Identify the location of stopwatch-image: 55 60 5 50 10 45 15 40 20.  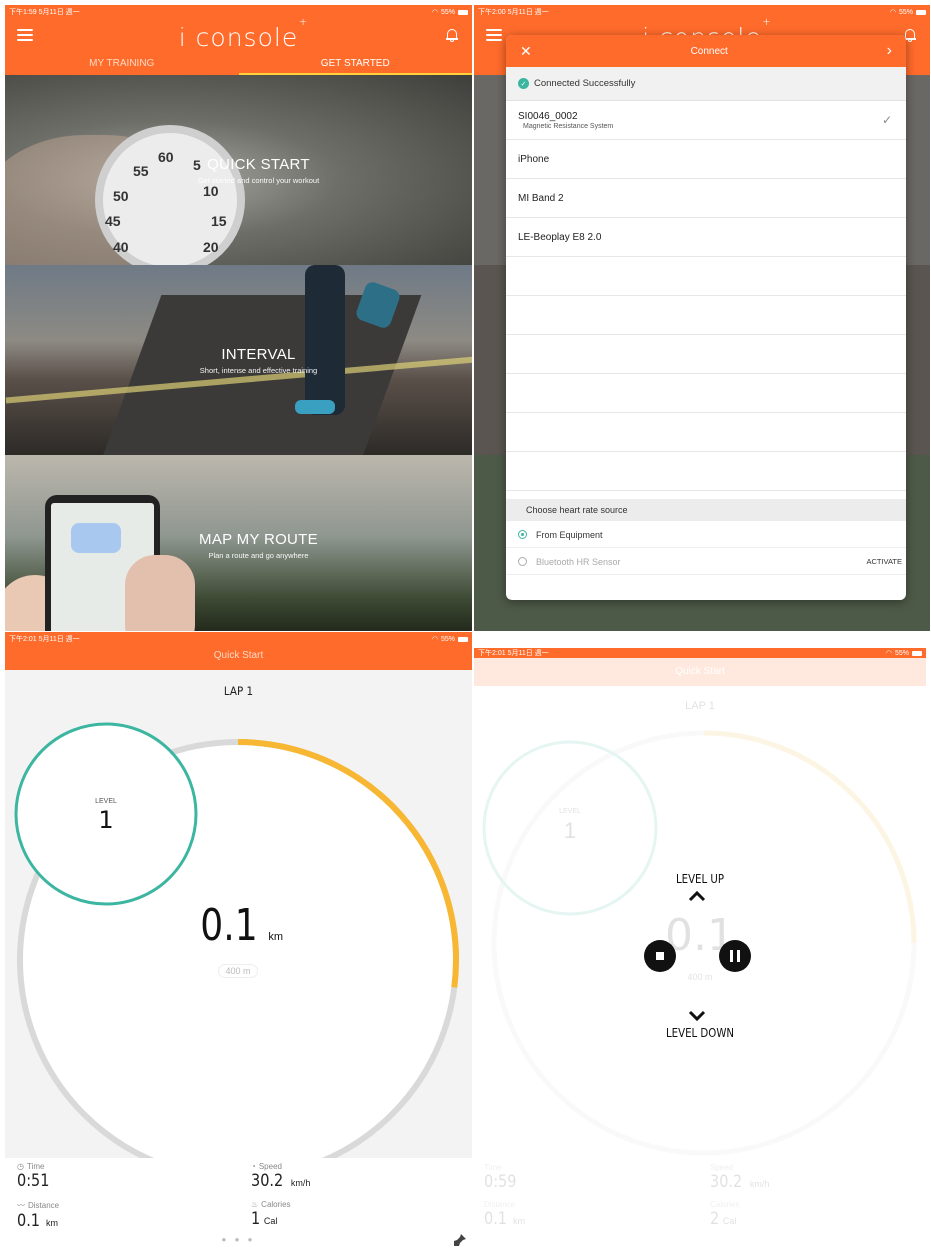
(170, 200).